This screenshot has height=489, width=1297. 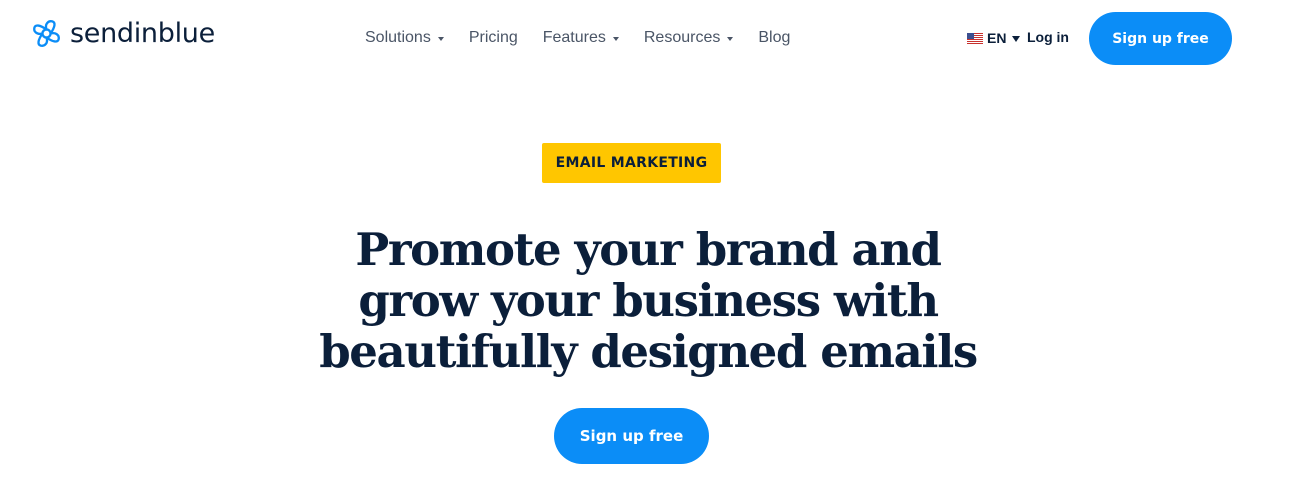 I want to click on login-link: Log in, so click(x=1048, y=37).